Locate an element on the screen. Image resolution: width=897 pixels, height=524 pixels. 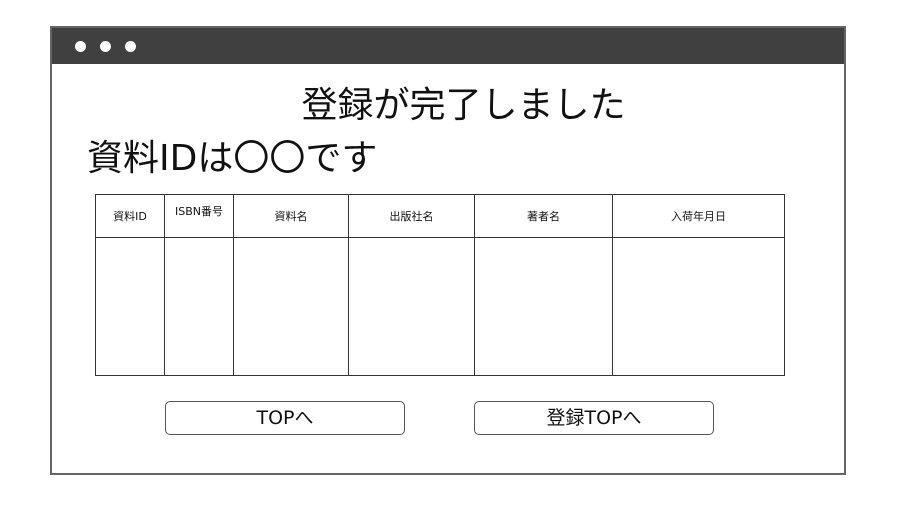
column-header-material-id: 資料ID is located at coordinates (130, 216).